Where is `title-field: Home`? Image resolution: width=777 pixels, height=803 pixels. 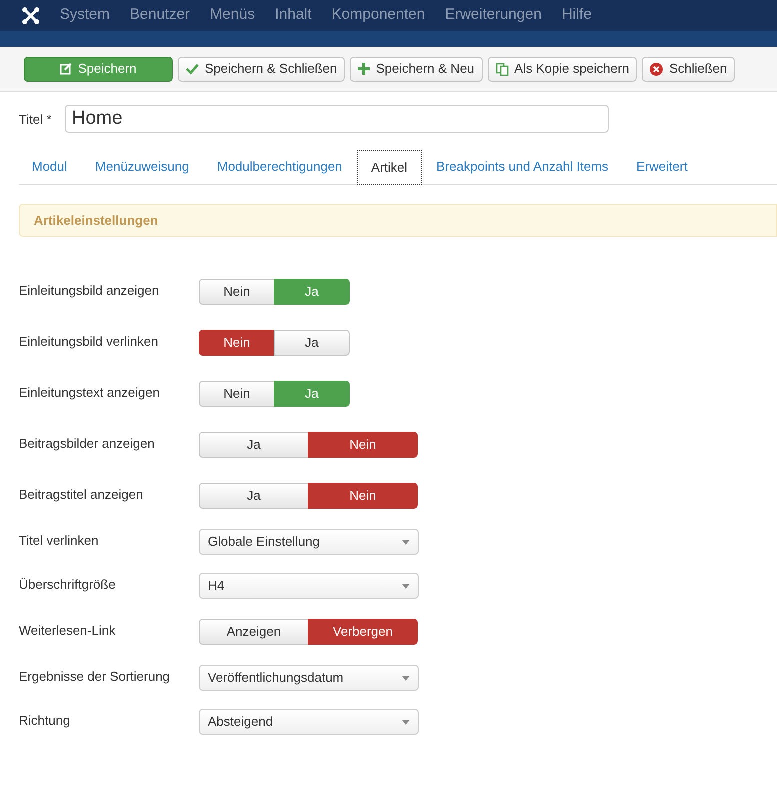
title-field: Home is located at coordinates (337, 119).